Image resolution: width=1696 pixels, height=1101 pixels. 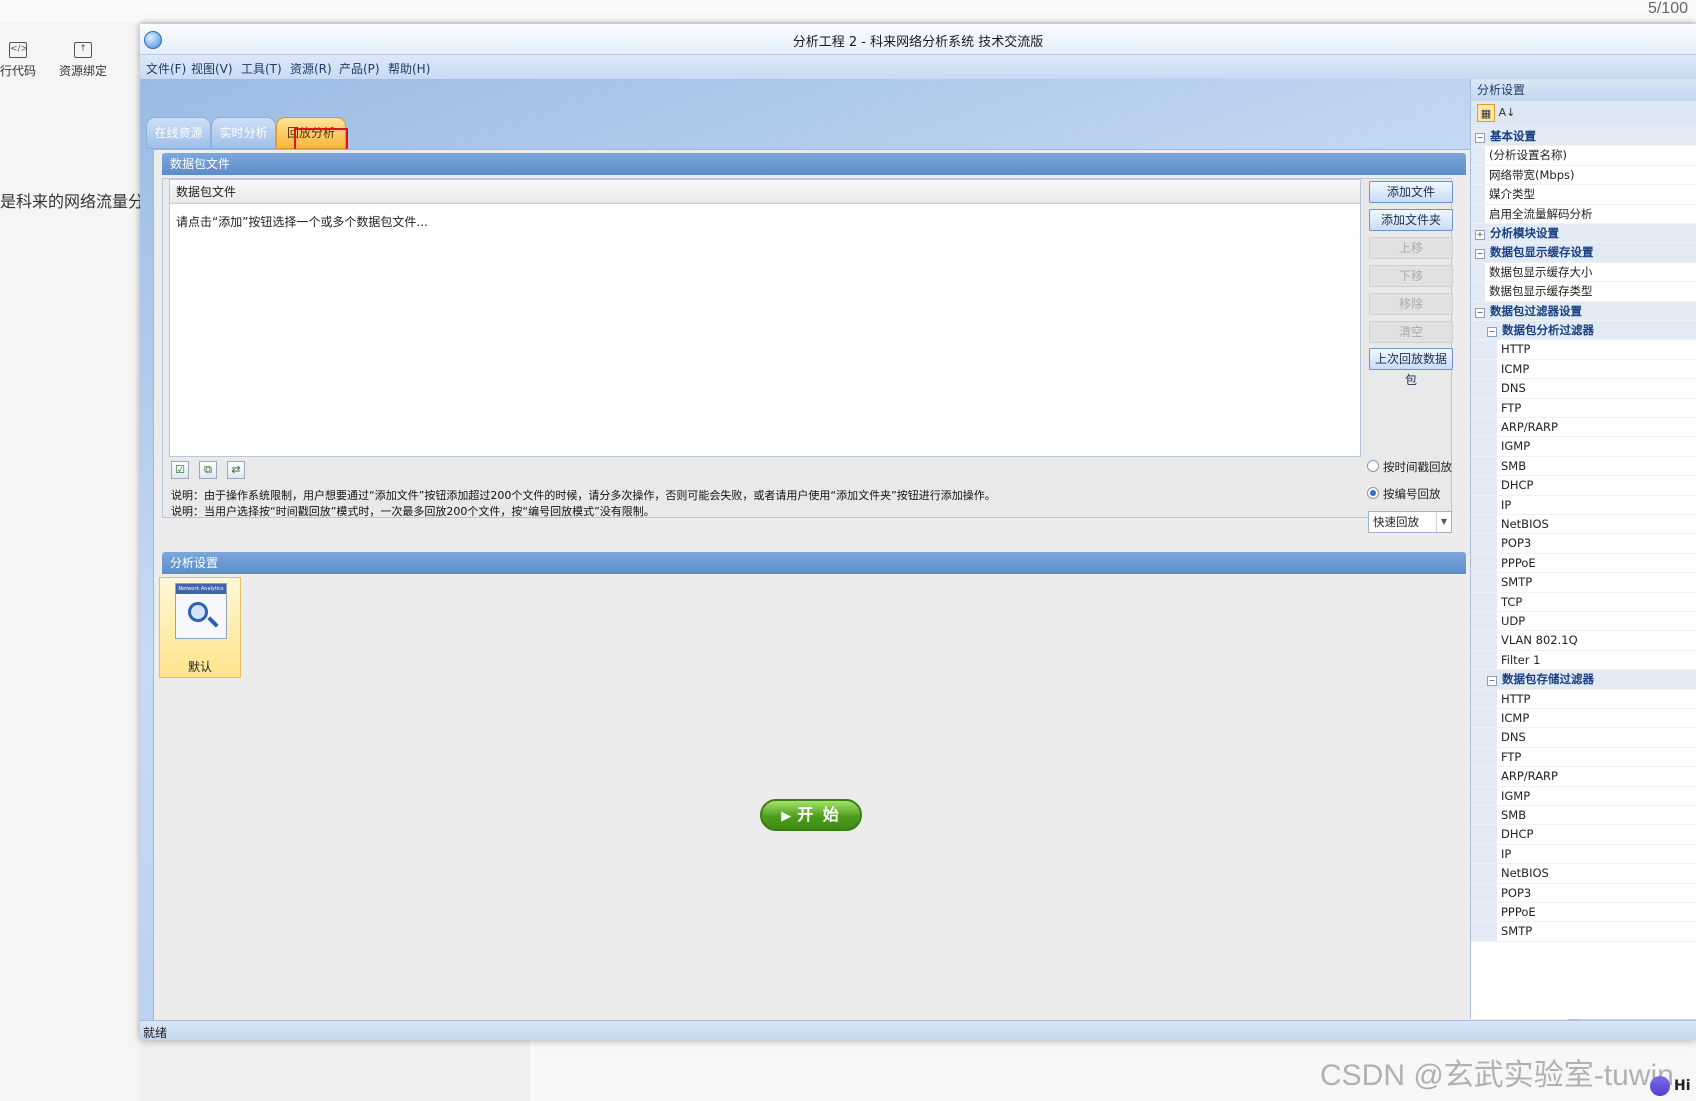 I want to click on clear-button: 清空, so click(x=1411, y=332).